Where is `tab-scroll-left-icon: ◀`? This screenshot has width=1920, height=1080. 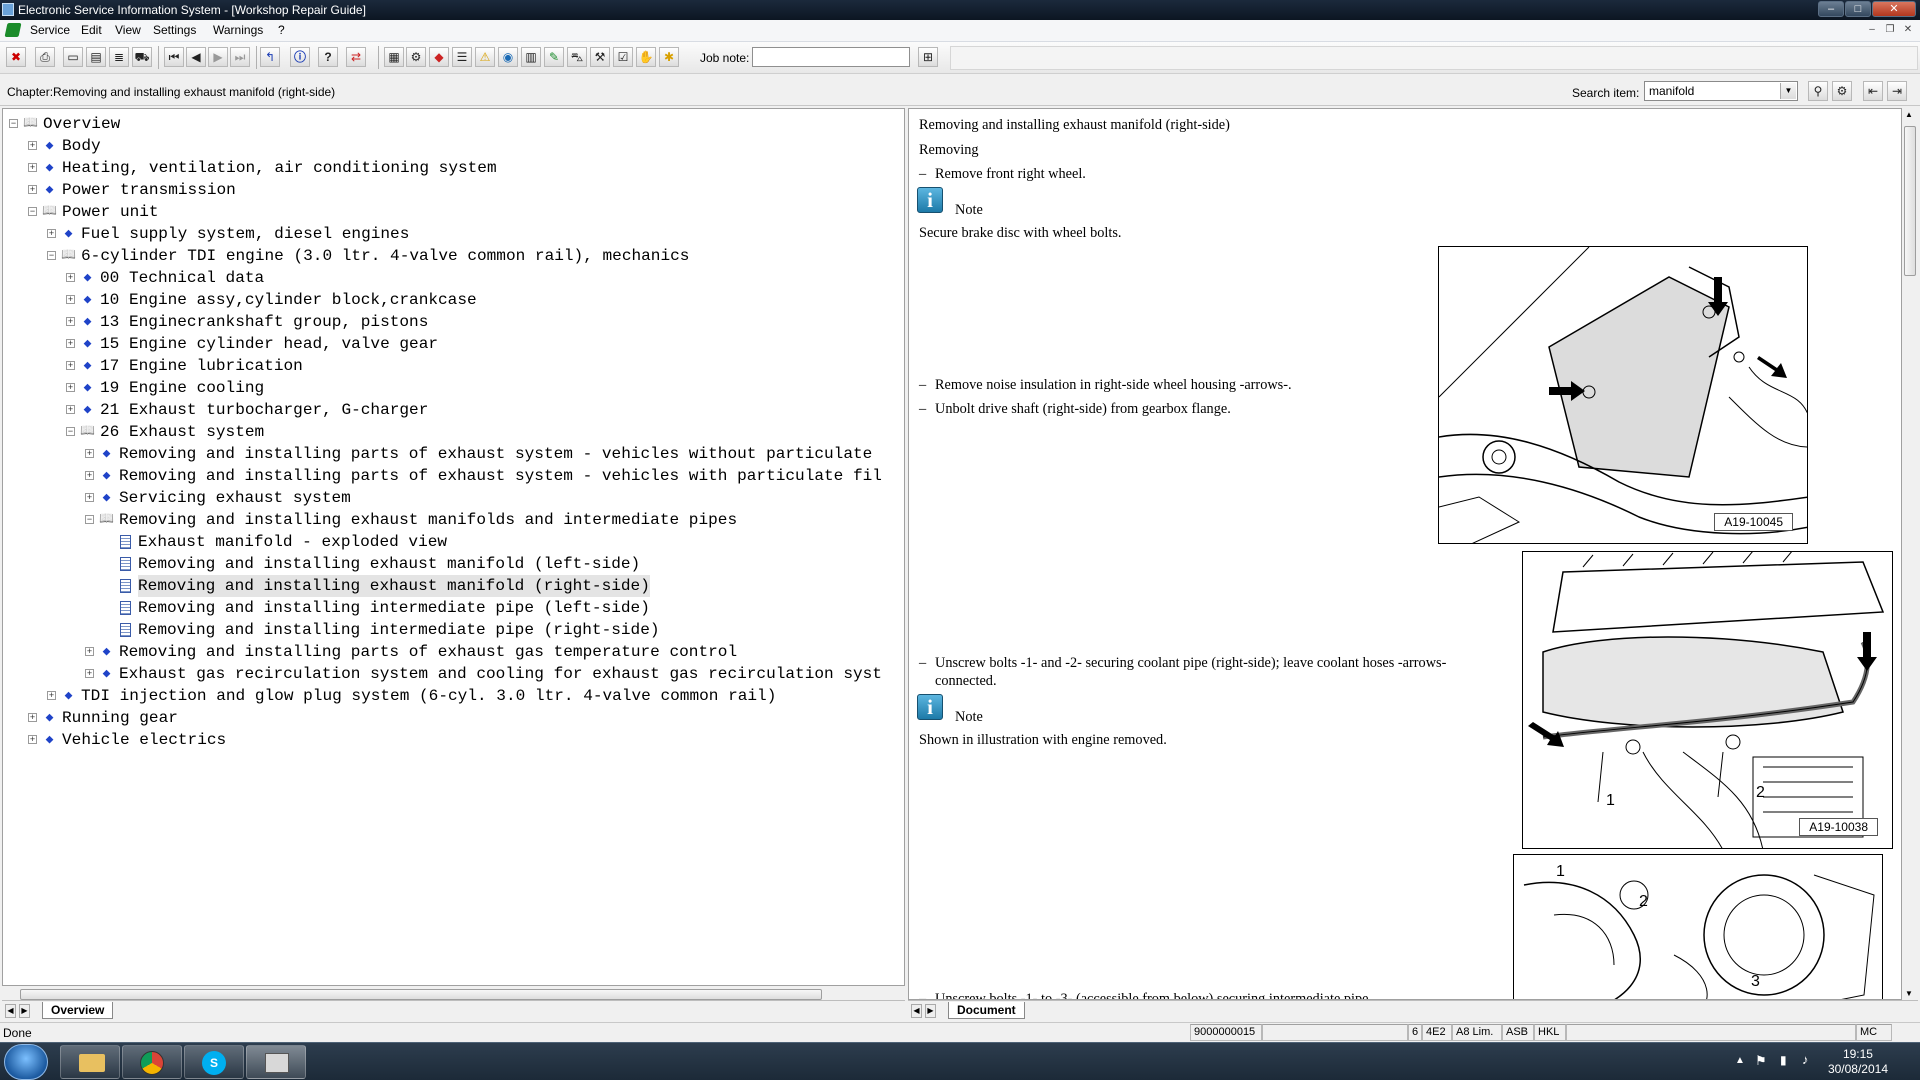
tab-scroll-left-icon: ◀ is located at coordinates (916, 1011).